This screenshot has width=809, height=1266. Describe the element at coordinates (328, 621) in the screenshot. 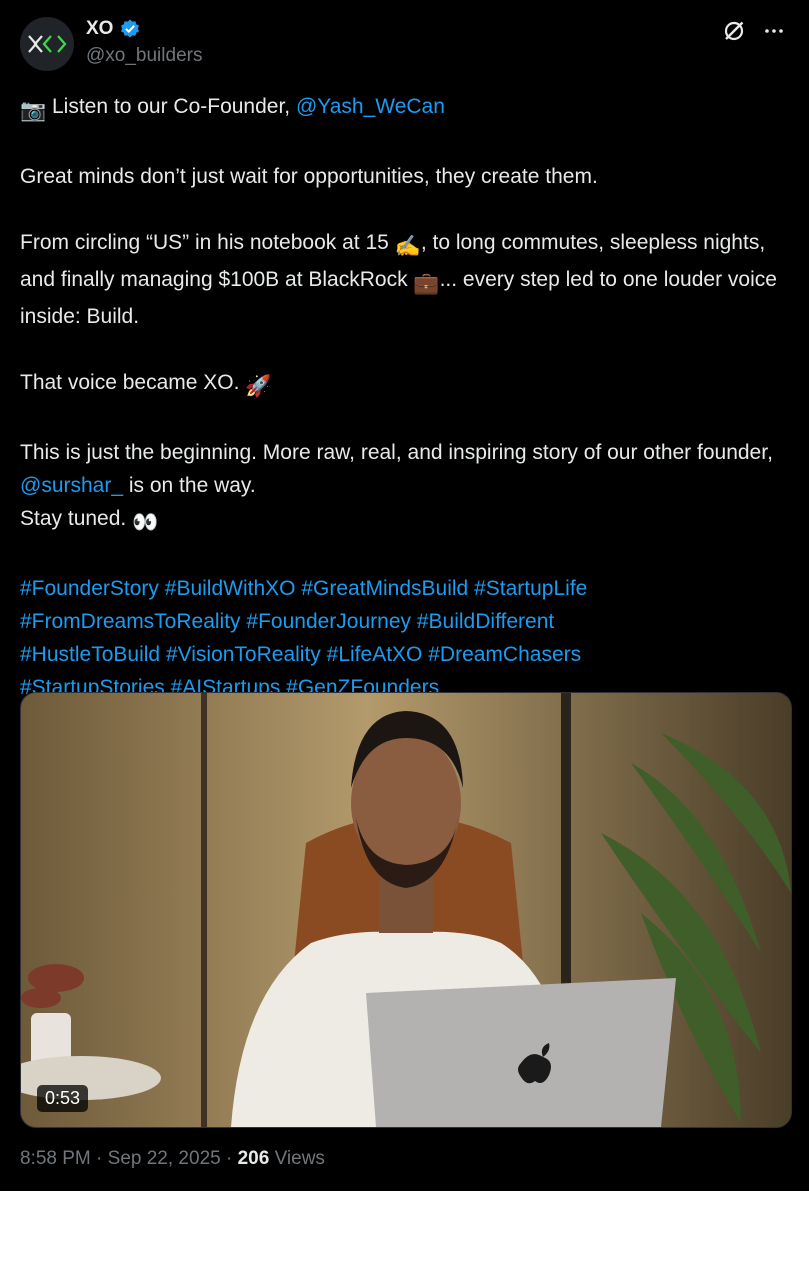

I see `hashtag: #FounderJourney` at that location.